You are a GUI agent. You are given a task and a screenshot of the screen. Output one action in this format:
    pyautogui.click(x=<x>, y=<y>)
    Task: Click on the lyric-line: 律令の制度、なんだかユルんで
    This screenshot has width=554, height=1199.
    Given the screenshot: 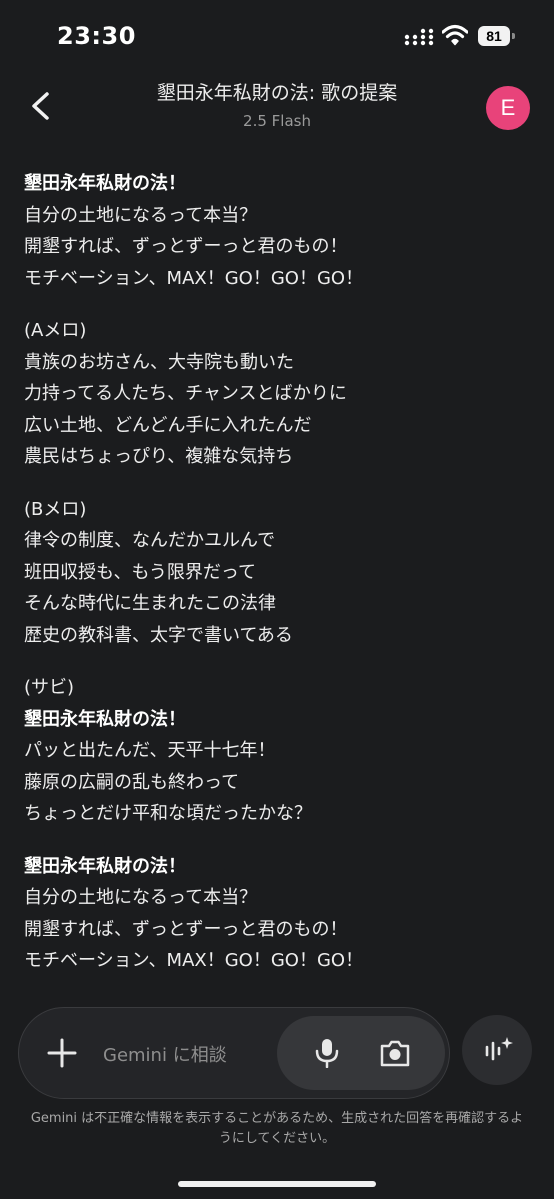 What is the action you would take?
    pyautogui.click(x=150, y=540)
    